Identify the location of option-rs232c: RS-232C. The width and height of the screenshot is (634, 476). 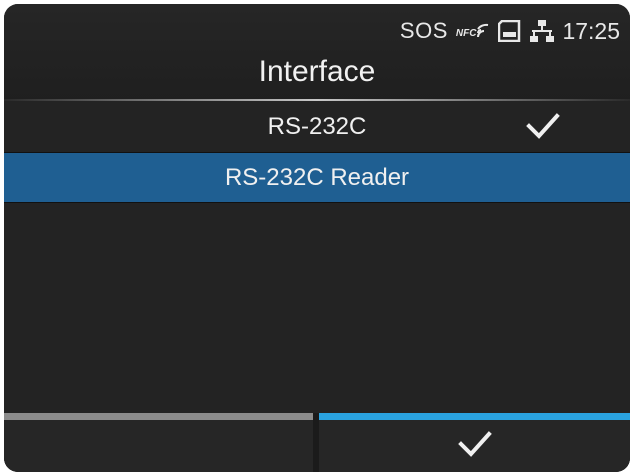
(317, 127).